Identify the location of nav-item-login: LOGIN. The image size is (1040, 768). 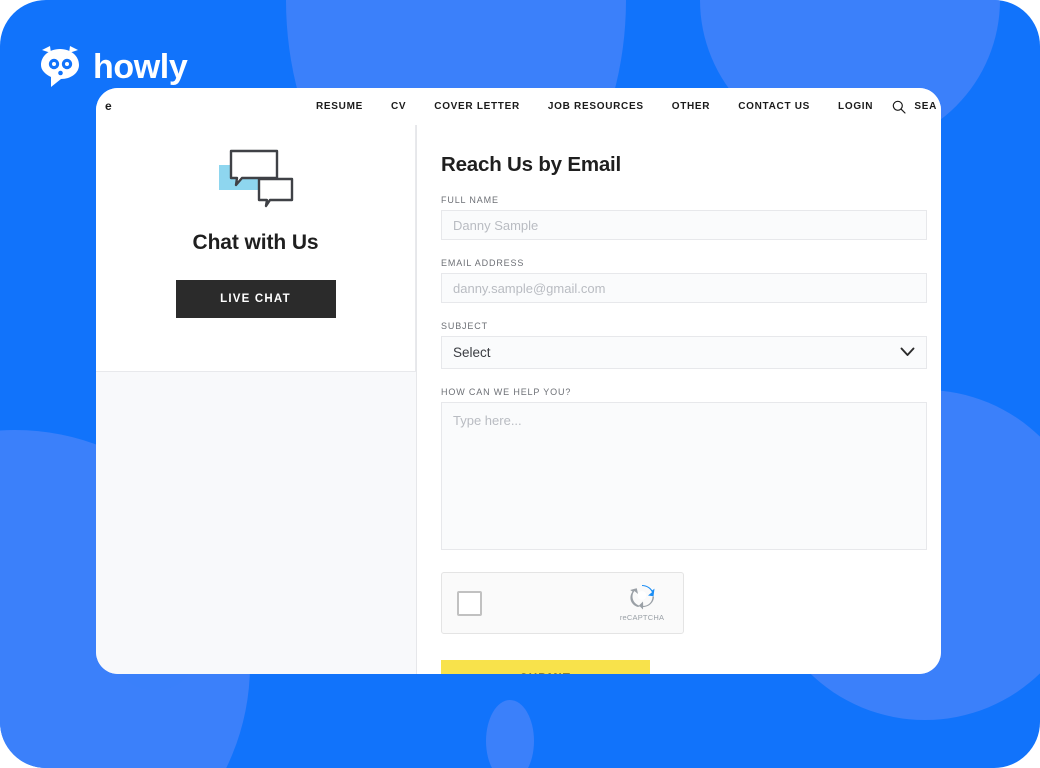
(855, 106).